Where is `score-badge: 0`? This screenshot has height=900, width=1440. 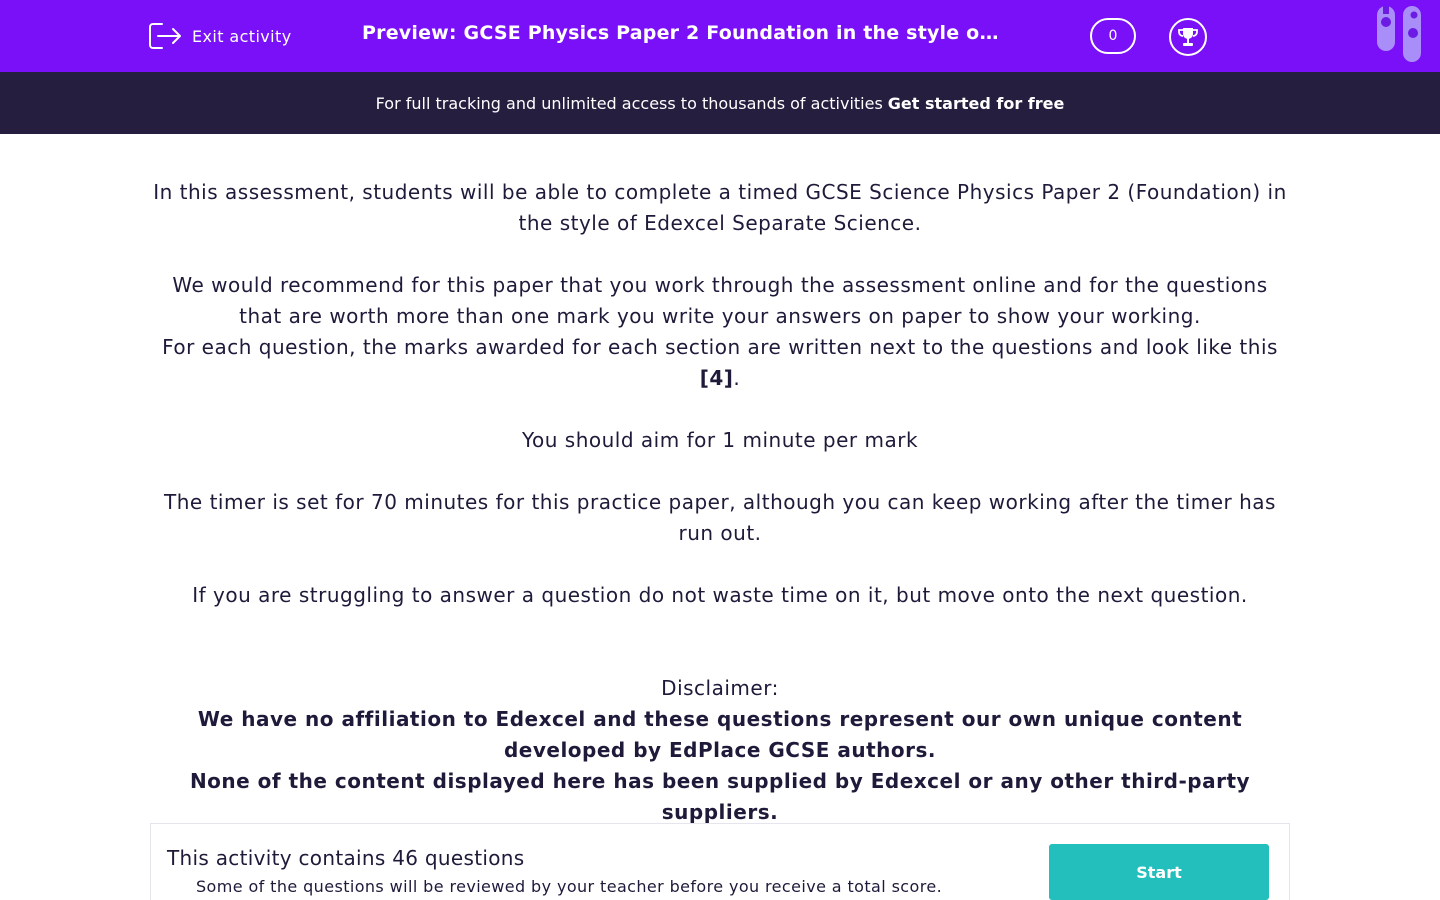 score-badge: 0 is located at coordinates (1113, 36).